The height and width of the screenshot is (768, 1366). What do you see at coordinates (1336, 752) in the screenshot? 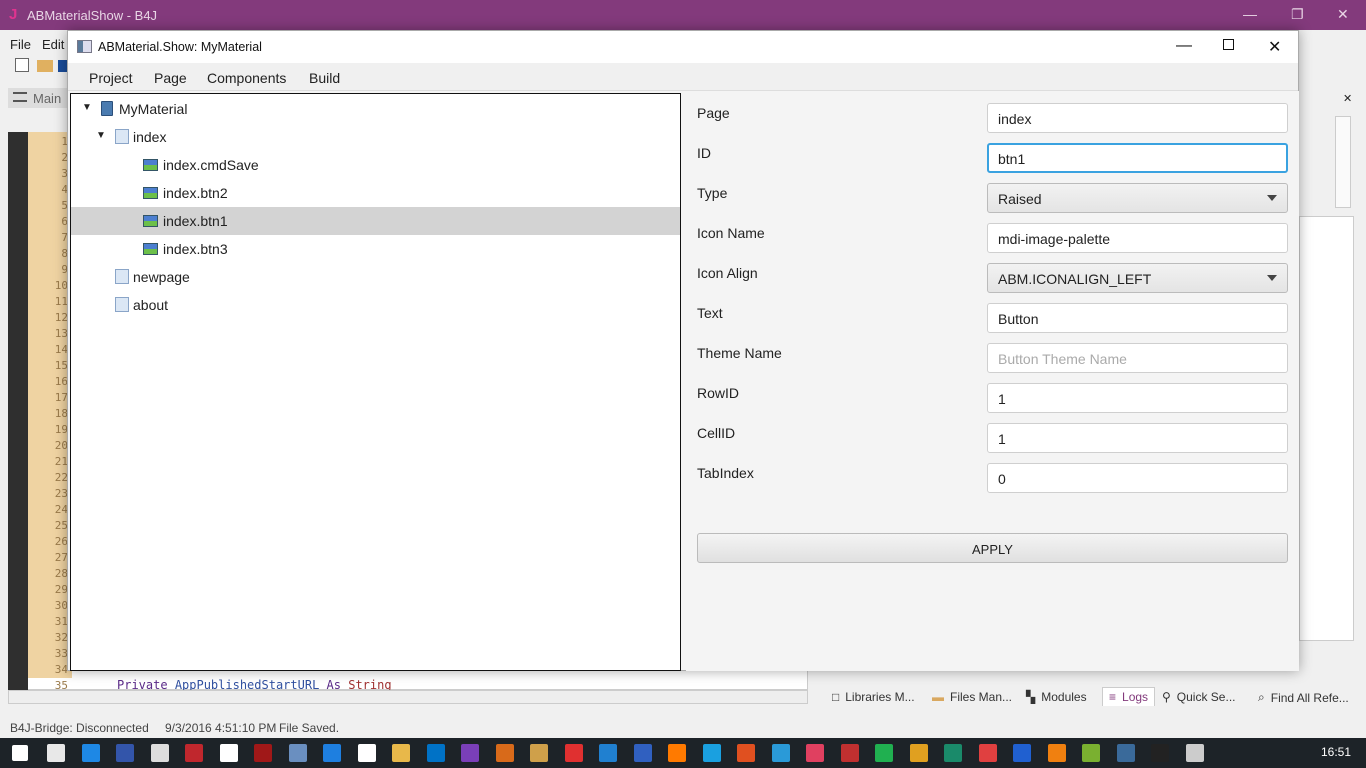
I see `clock: 16:51` at bounding box center [1336, 752].